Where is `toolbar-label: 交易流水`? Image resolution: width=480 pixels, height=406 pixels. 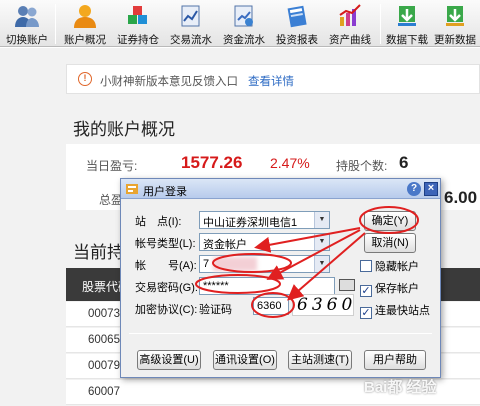 toolbar-label: 交易流水 is located at coordinates (191, 40).